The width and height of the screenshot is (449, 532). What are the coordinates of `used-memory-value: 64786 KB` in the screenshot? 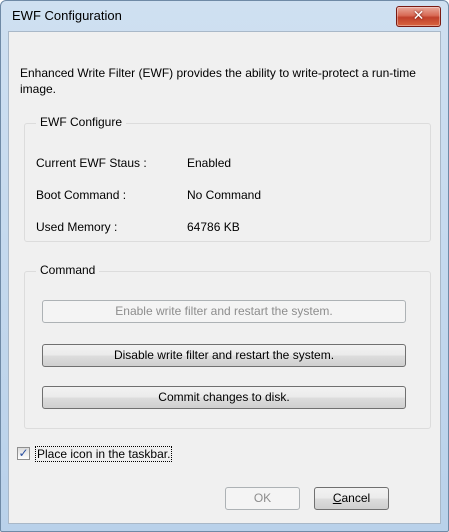 It's located at (213, 227).